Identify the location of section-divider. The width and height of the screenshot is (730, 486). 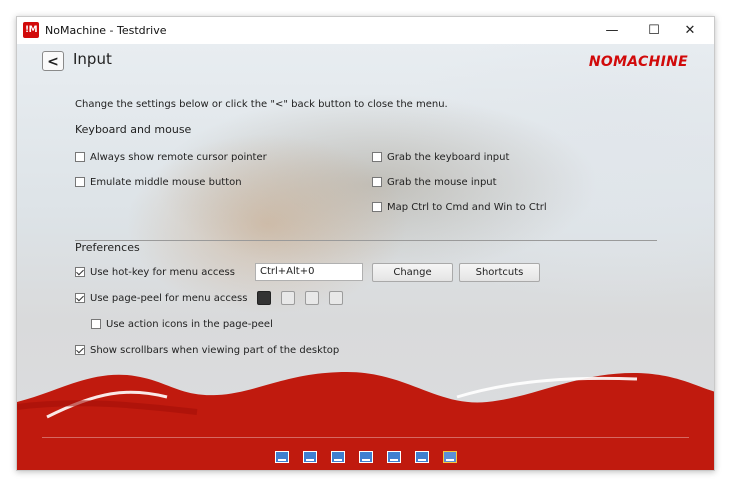
(366, 240).